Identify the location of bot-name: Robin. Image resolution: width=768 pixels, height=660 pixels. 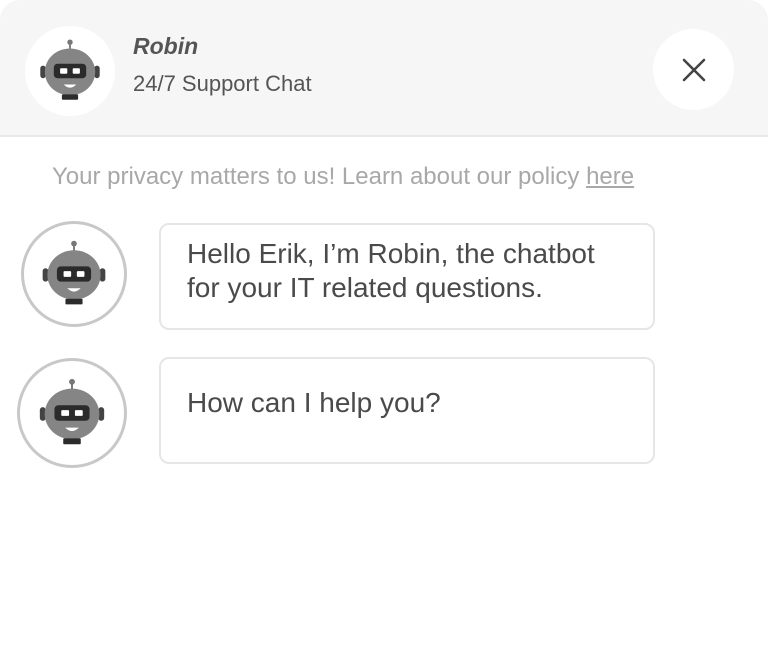
(166, 46).